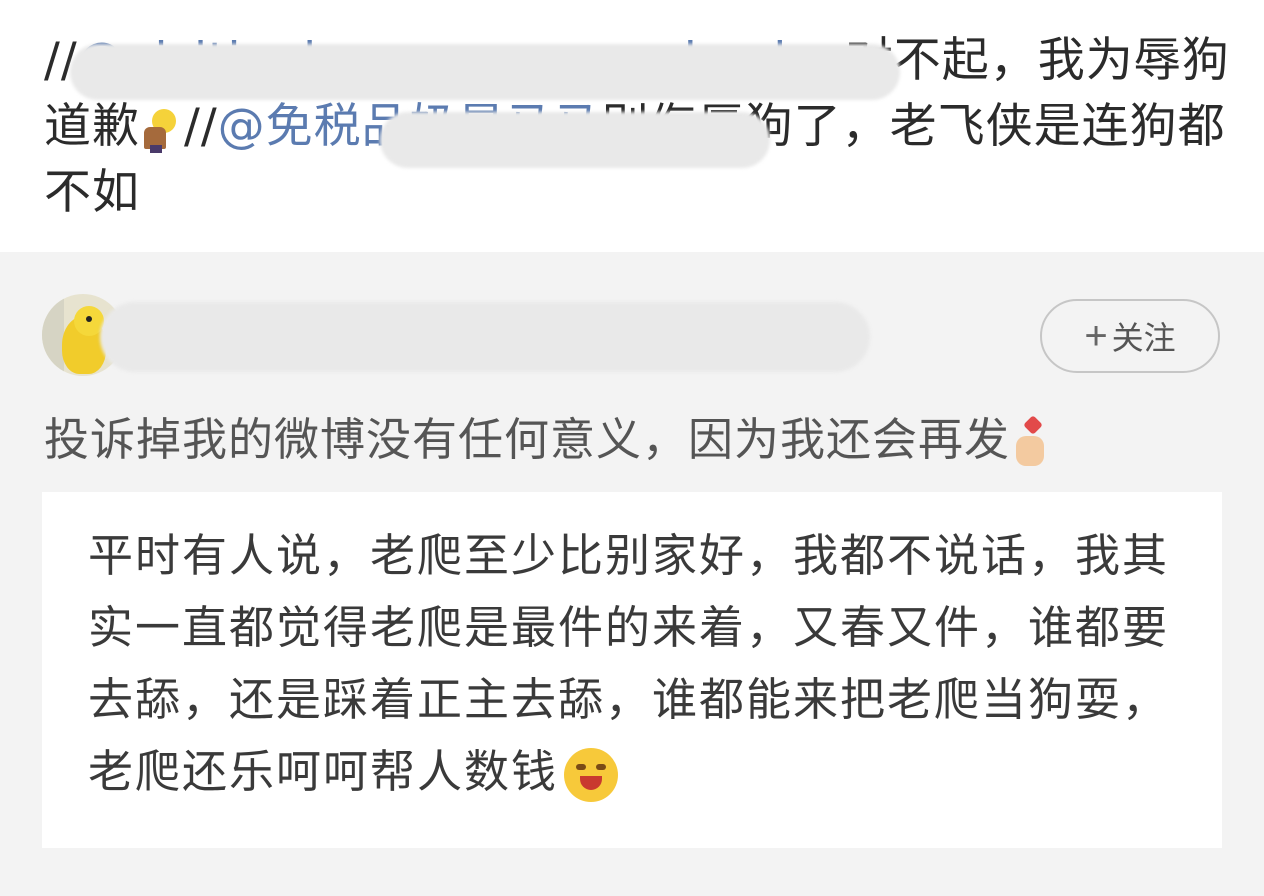 The image size is (1264, 896). What do you see at coordinates (1143, 338) in the screenshot?
I see `follow-label: 关注` at bounding box center [1143, 338].